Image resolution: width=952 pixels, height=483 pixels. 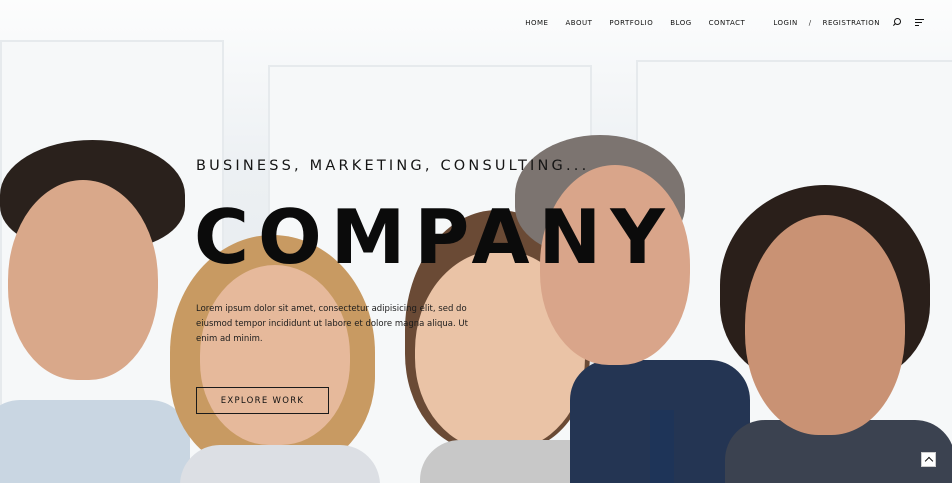 What do you see at coordinates (631, 23) in the screenshot?
I see `nav-portfolio: PORTFOLIO` at bounding box center [631, 23].